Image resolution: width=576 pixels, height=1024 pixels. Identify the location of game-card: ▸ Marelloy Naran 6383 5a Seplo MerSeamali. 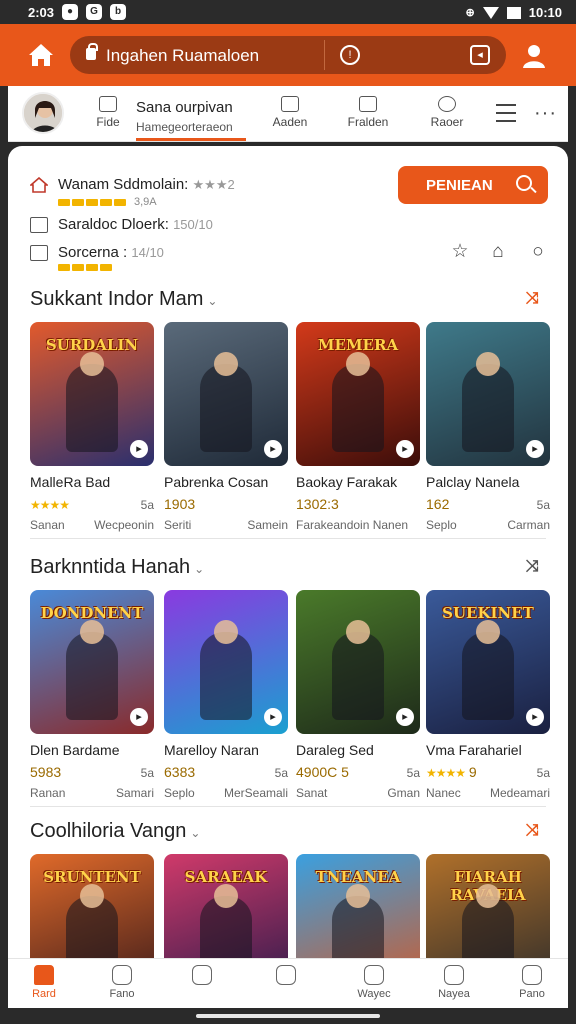
(226, 695).